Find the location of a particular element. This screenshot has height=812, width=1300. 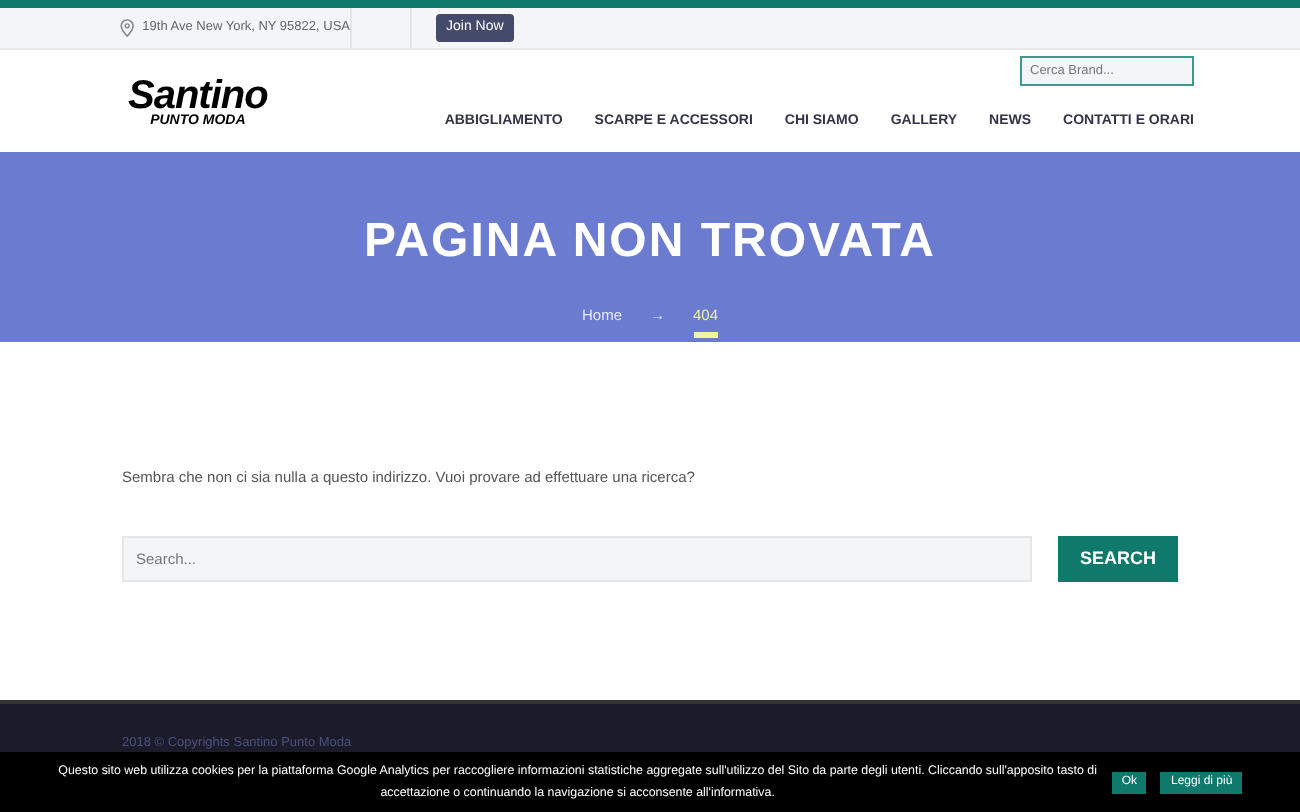

location-pin-icon is located at coordinates (127, 28).